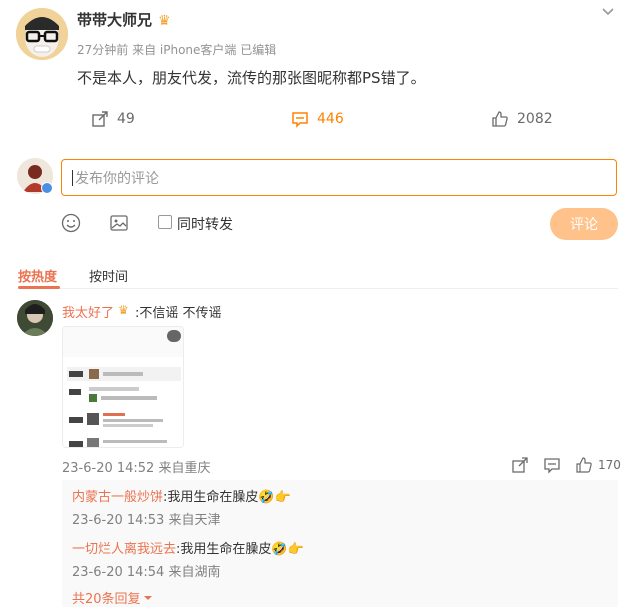 The image size is (639, 609). What do you see at coordinates (178, 313) in the screenshot?
I see `comment-text: :不信谣 不传谣` at bounding box center [178, 313].